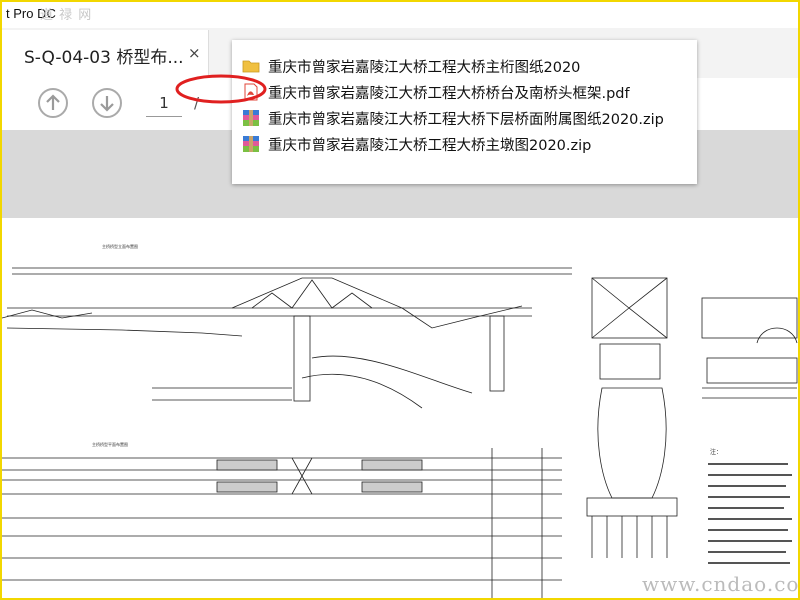 The height and width of the screenshot is (600, 800). I want to click on notes-heading: 注：, so click(716, 452).